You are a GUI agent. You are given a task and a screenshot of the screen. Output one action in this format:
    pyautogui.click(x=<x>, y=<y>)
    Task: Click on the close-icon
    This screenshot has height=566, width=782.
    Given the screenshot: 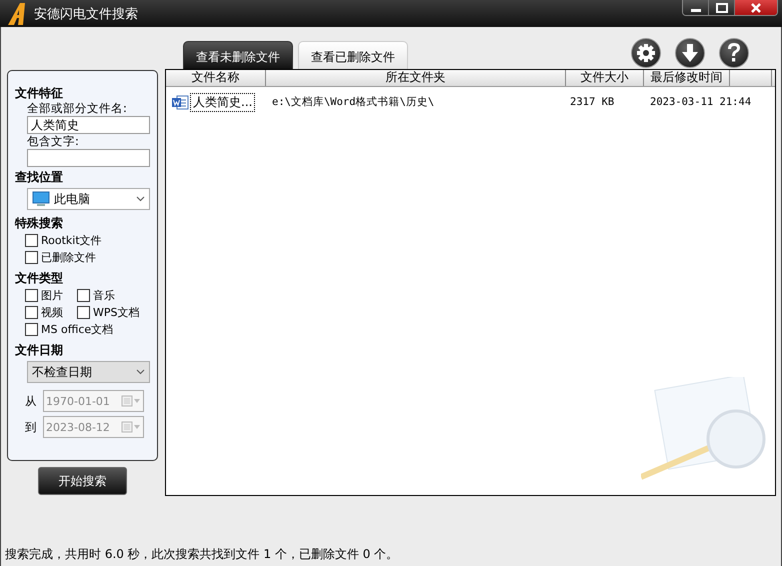 What is the action you would take?
    pyautogui.click(x=756, y=7)
    